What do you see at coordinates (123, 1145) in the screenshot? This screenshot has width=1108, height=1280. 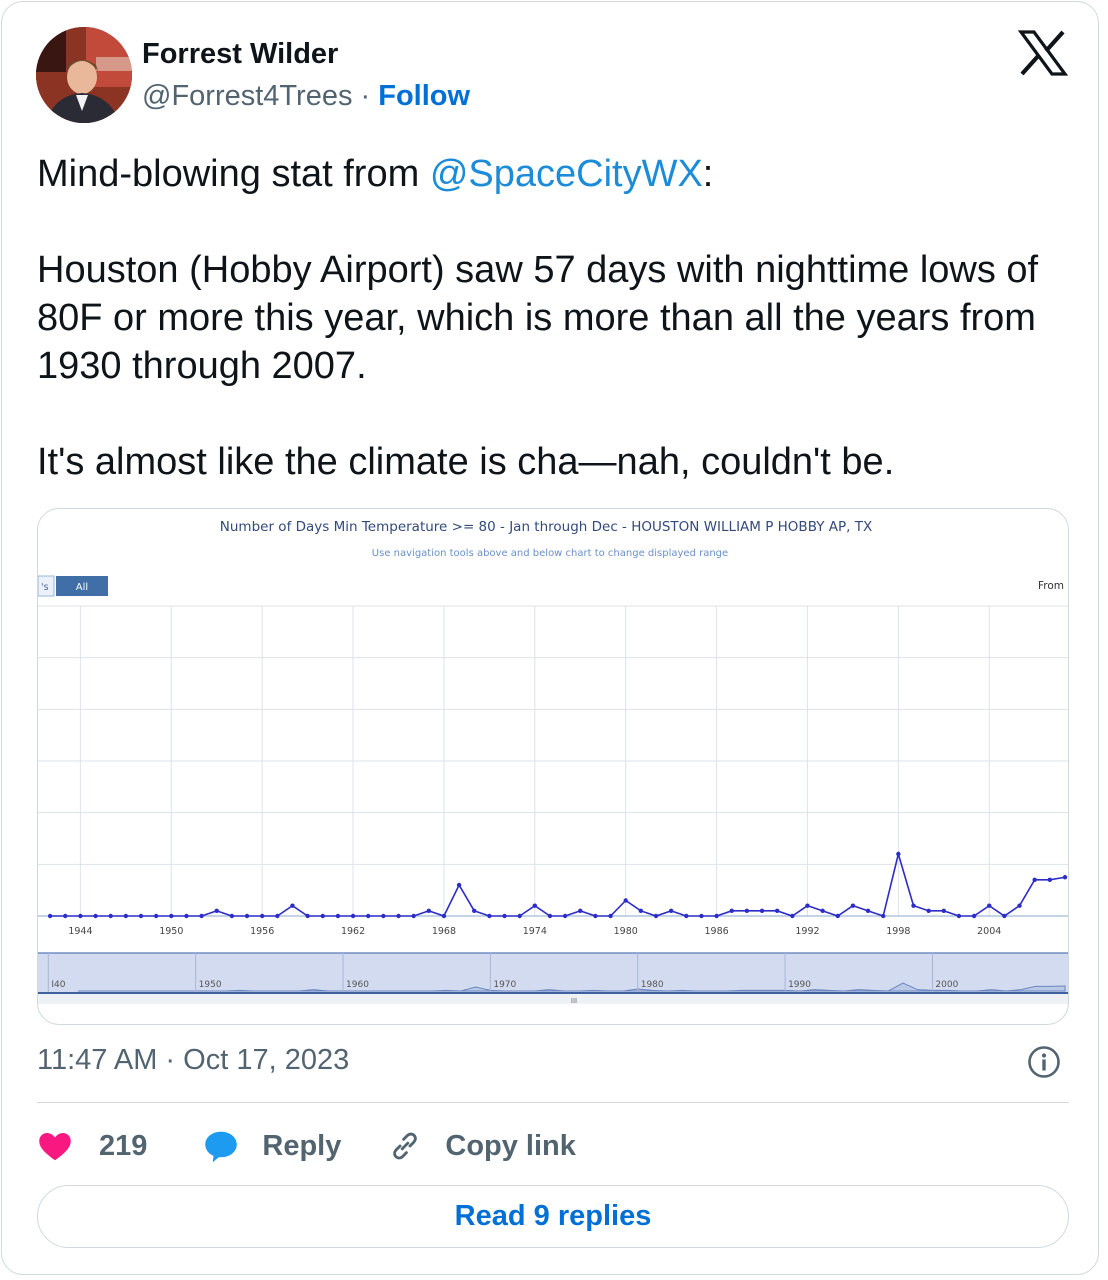 I see `like-count: 219` at bounding box center [123, 1145].